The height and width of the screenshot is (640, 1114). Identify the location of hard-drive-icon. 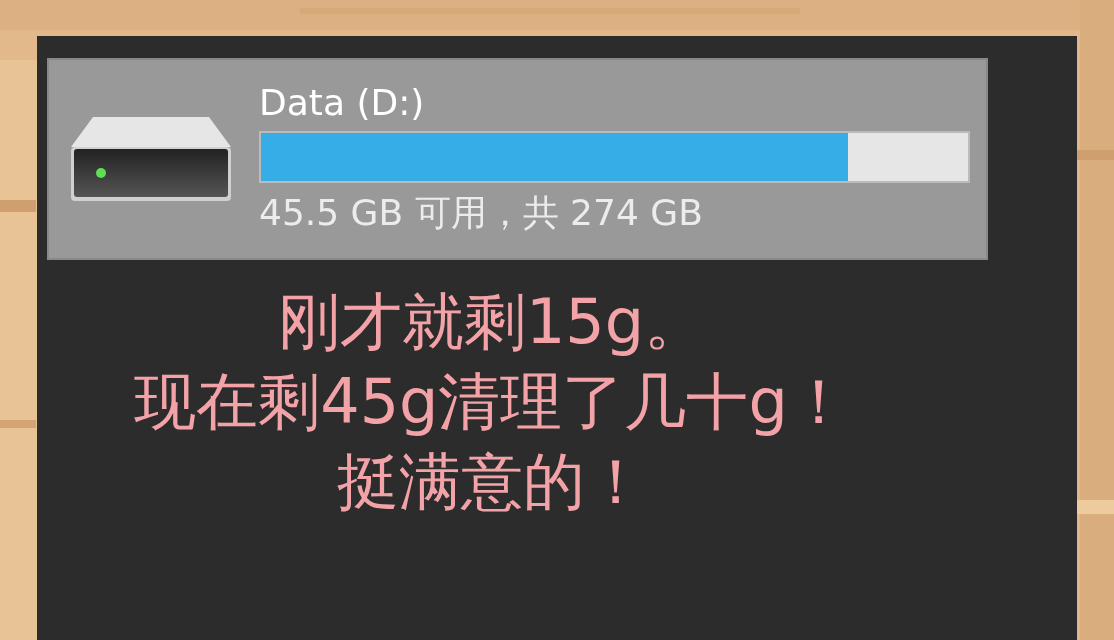
(151, 159).